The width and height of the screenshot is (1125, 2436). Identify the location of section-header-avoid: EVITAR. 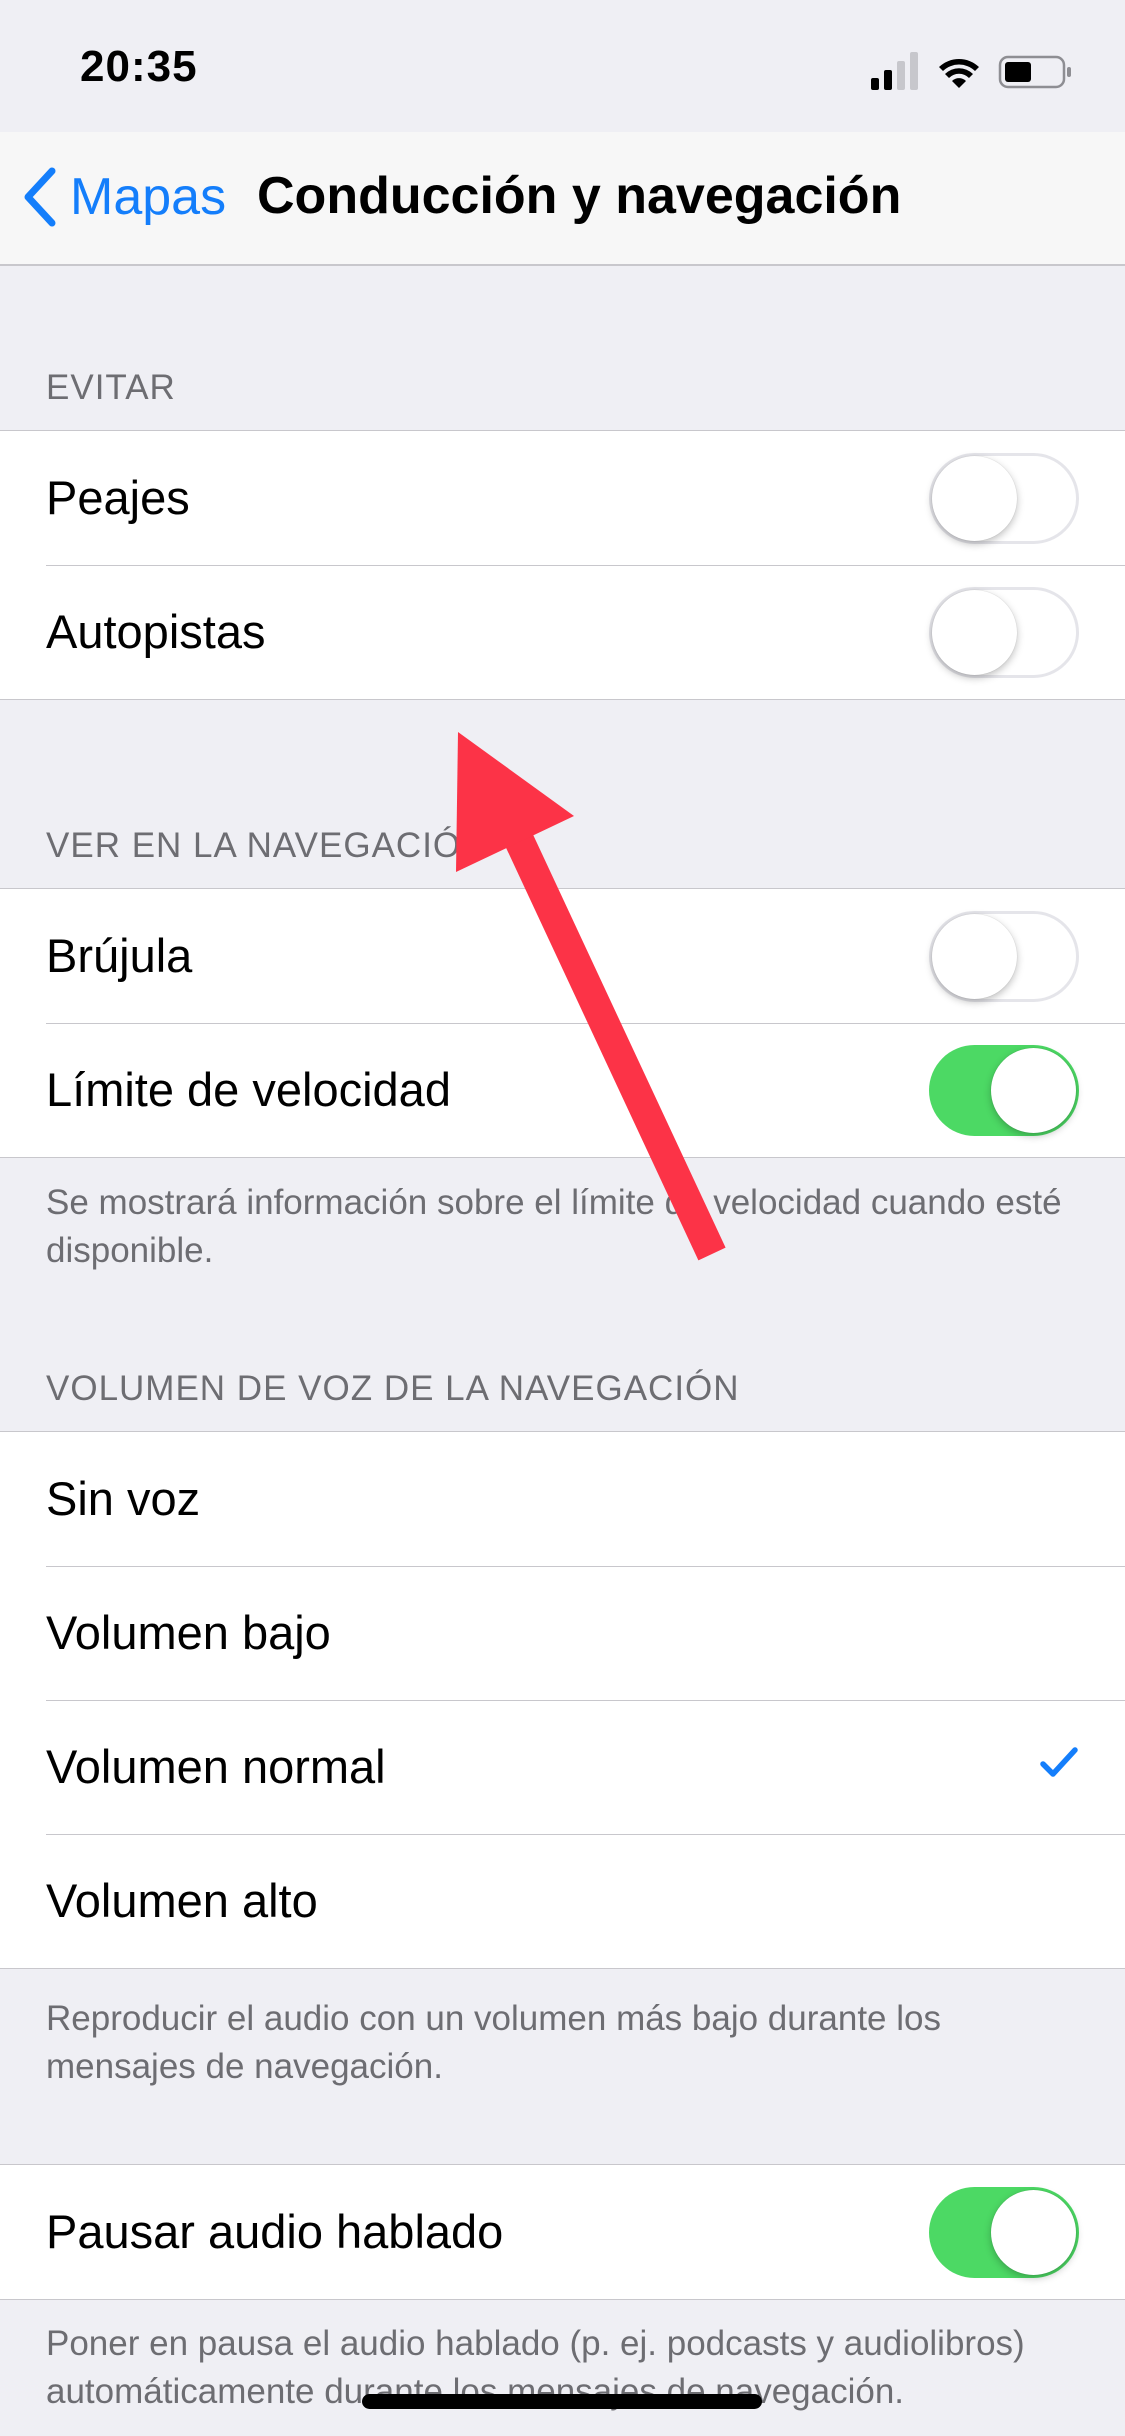
(111, 387).